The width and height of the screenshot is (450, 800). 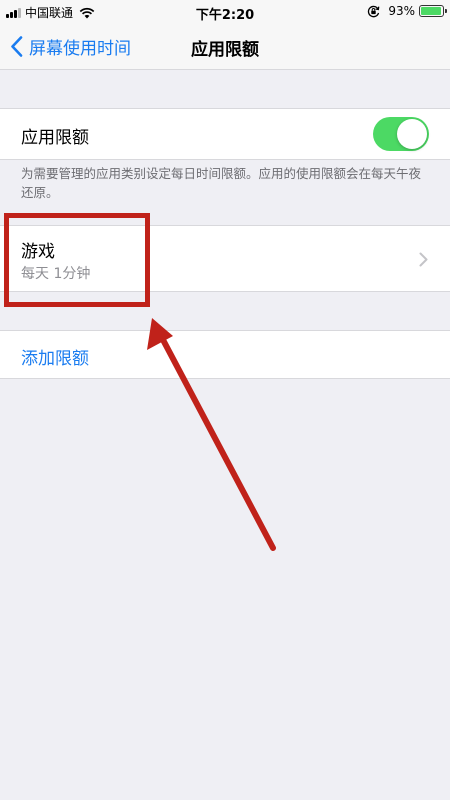 What do you see at coordinates (412, 134) in the screenshot?
I see `toggle-knob` at bounding box center [412, 134].